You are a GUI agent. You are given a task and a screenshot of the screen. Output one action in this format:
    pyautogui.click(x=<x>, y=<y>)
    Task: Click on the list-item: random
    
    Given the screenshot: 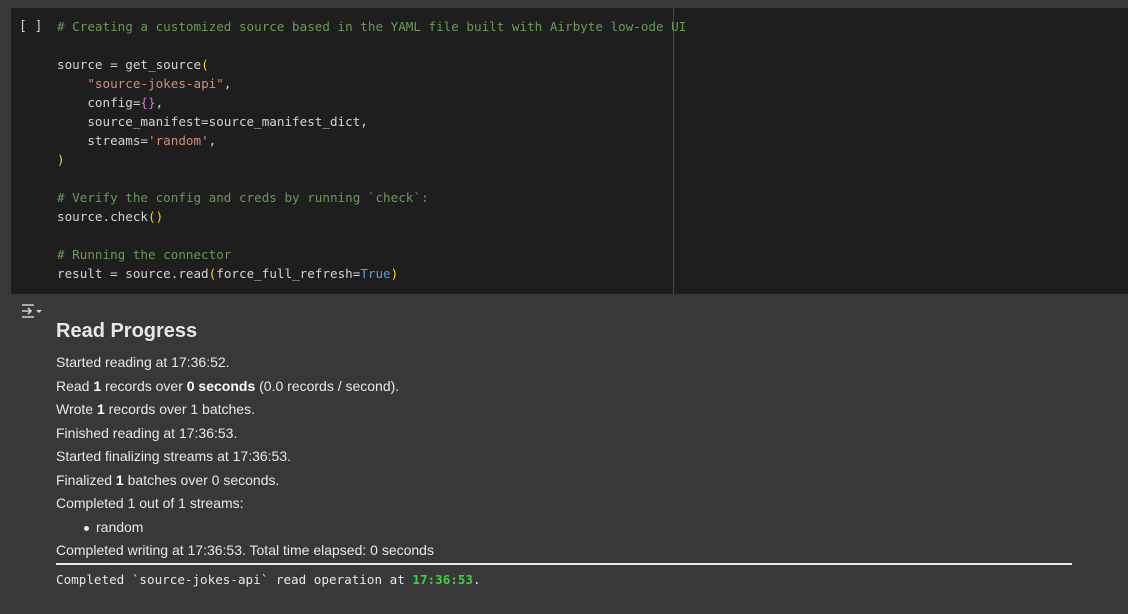 What is the action you would take?
    pyautogui.click(x=578, y=528)
    